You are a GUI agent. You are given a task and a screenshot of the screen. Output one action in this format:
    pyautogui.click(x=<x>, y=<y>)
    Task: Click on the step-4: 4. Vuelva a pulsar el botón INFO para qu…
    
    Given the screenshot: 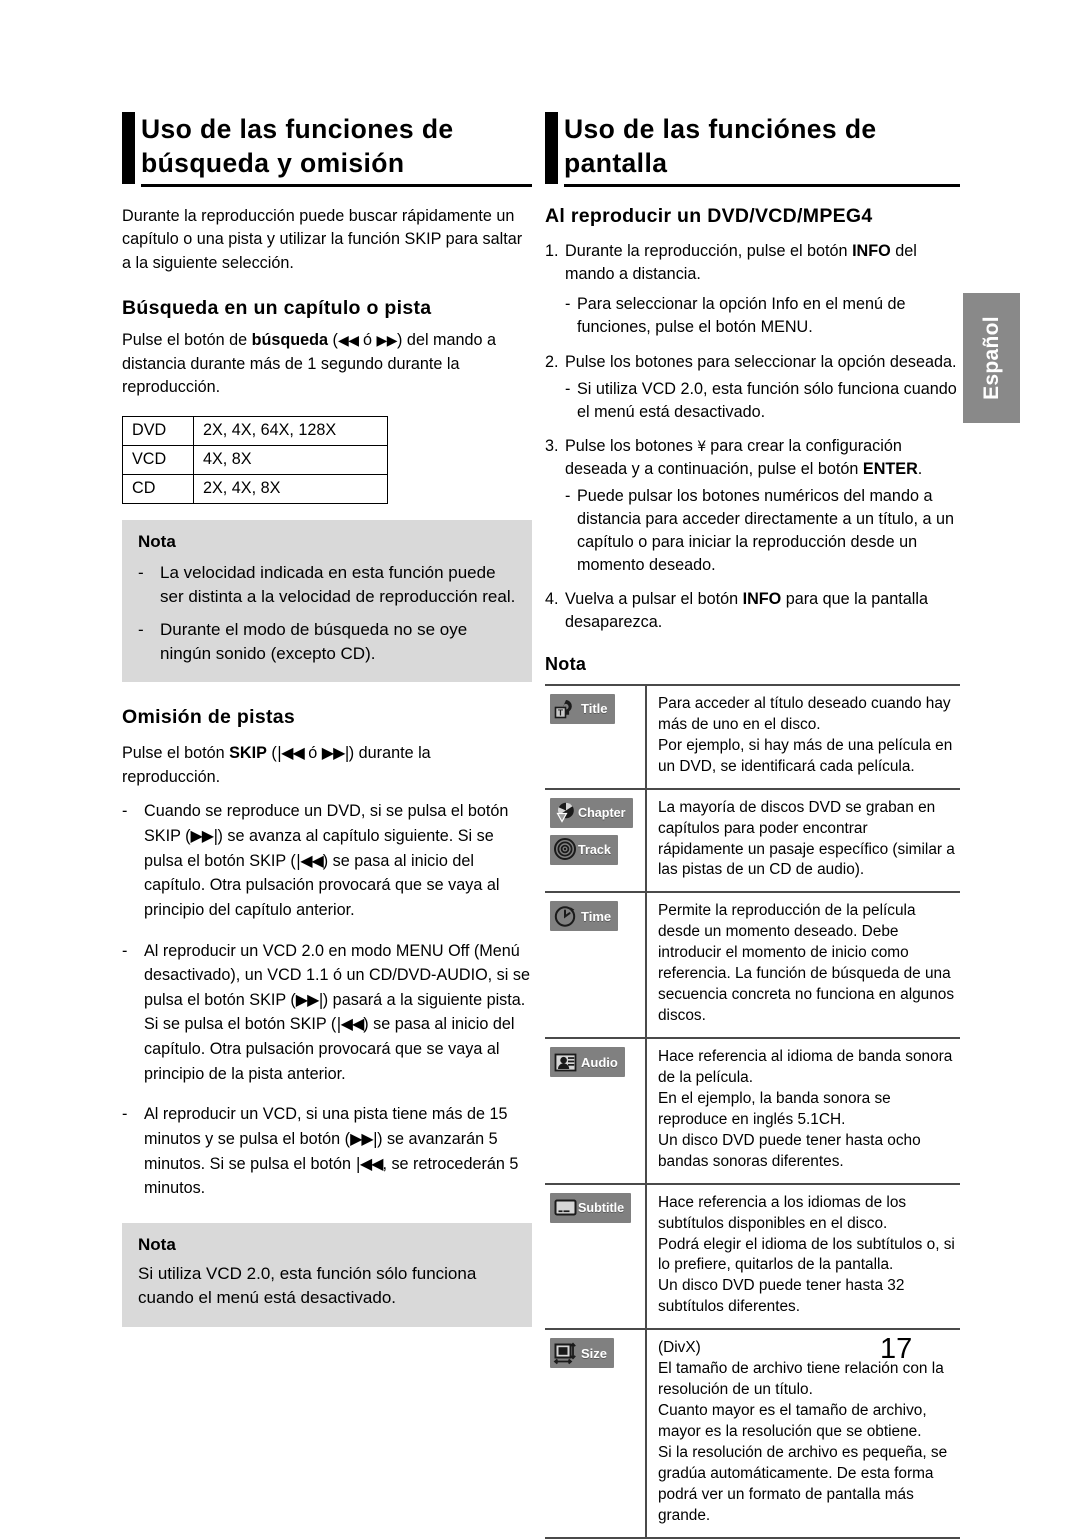 What is the action you would take?
    pyautogui.click(x=752, y=611)
    